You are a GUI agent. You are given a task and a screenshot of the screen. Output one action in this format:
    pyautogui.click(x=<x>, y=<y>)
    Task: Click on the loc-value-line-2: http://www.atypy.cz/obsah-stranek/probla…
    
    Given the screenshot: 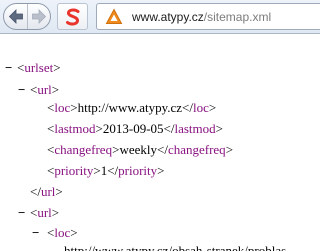 What is the action you would take?
    pyautogui.click(x=175, y=246)
    